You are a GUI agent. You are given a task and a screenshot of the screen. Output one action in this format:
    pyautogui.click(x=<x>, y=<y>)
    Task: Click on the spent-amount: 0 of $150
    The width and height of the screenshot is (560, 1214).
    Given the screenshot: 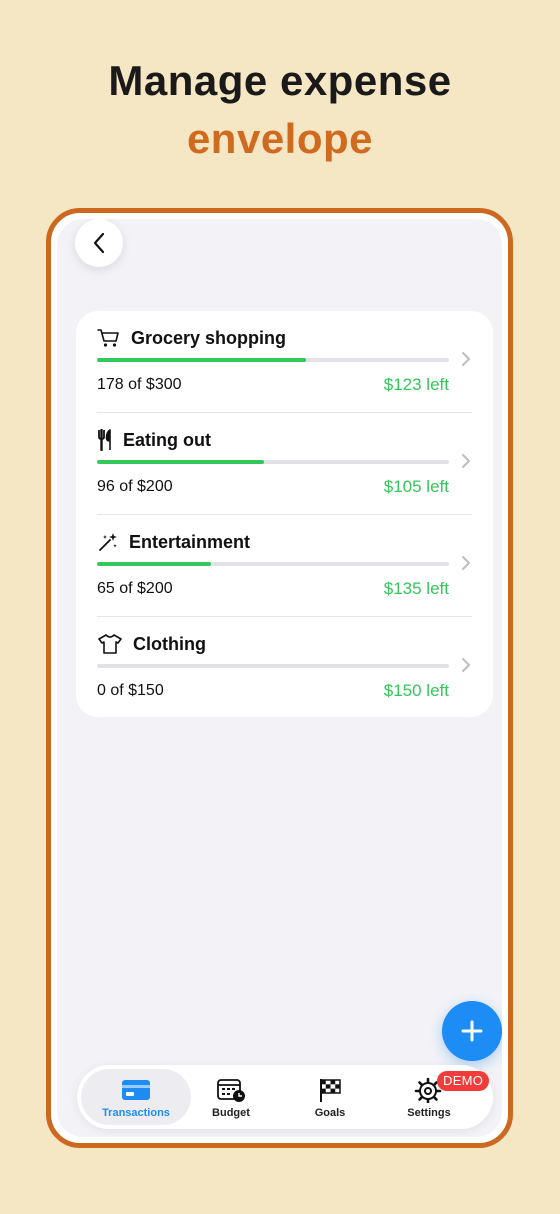 What is the action you would take?
    pyautogui.click(x=130, y=690)
    